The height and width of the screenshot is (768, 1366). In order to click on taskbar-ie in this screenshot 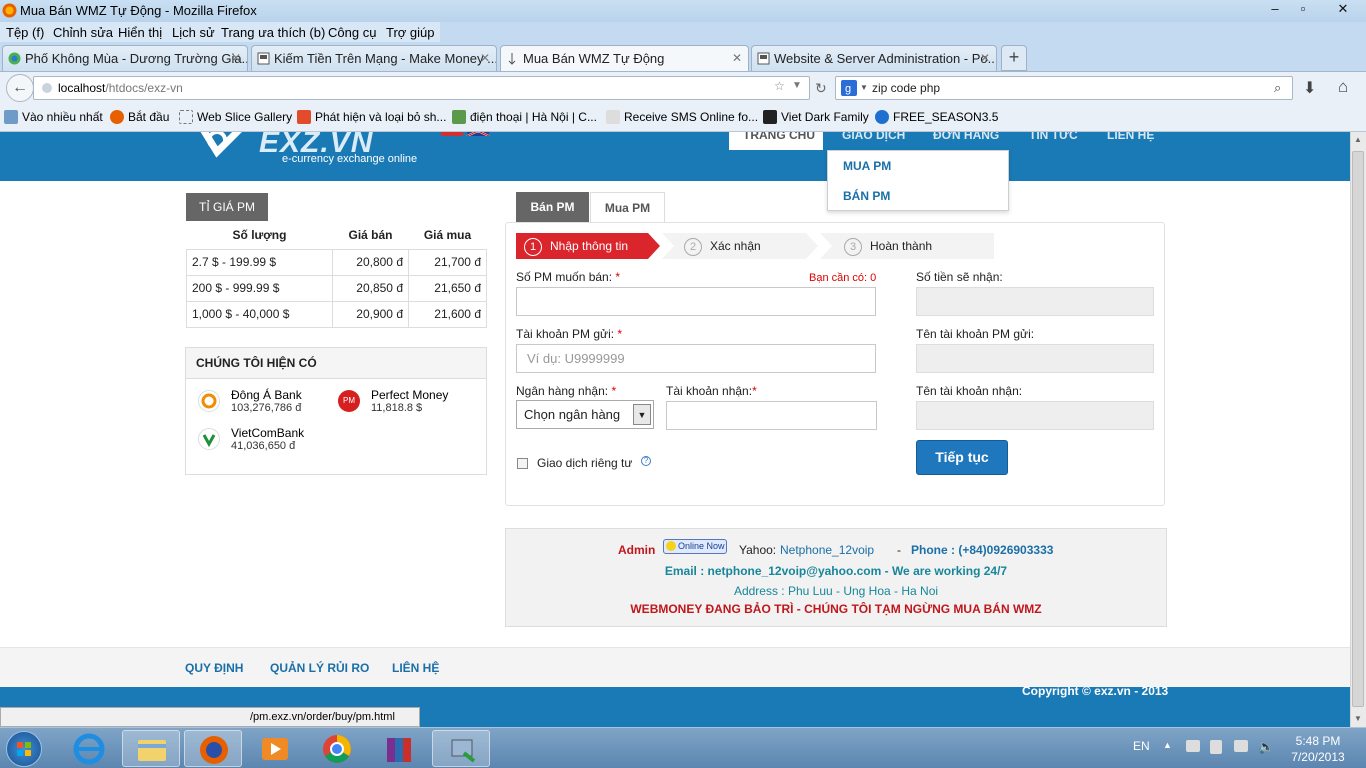, I will do `click(89, 748)`.